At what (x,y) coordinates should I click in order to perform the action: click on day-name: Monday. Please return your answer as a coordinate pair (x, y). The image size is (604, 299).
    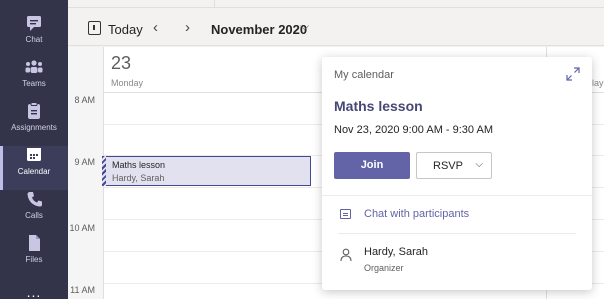
    Looking at the image, I should click on (127, 83).